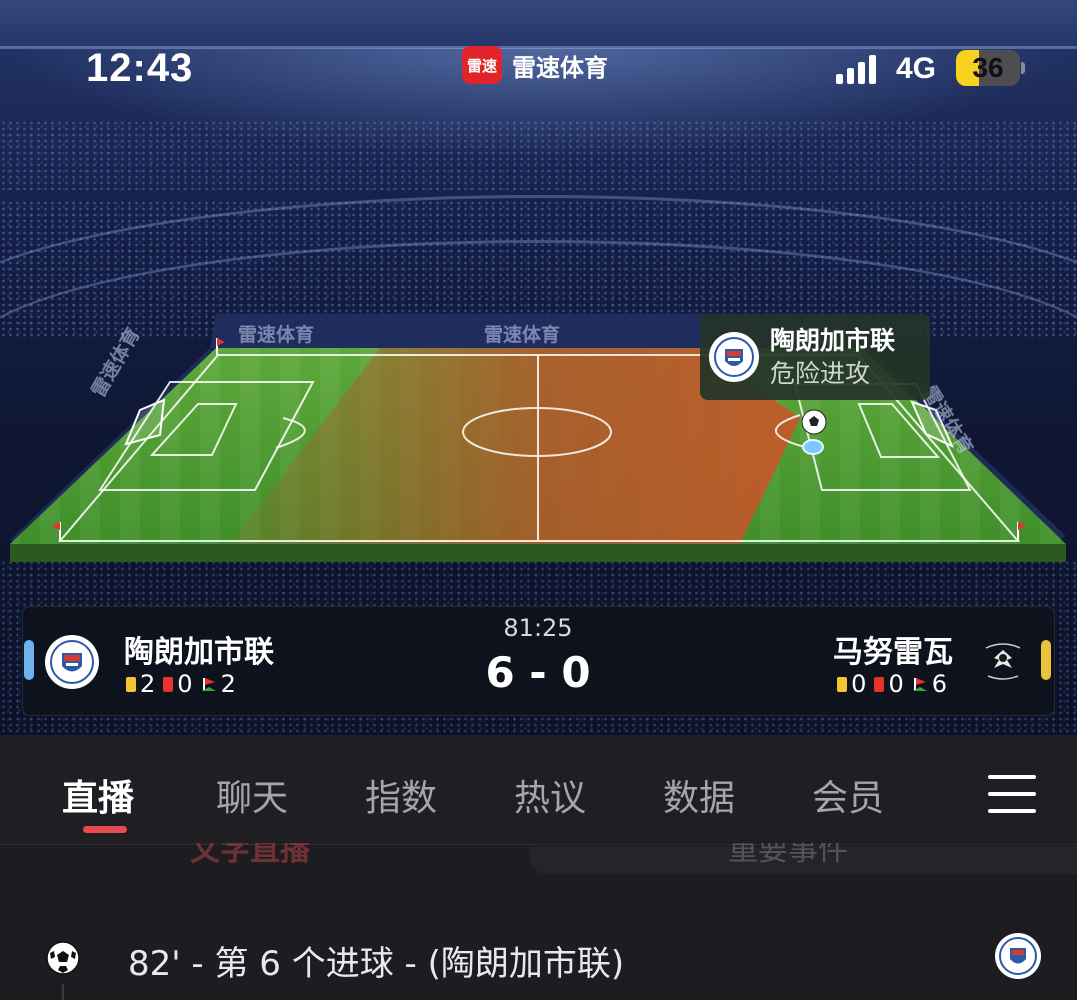  I want to click on away-yellow-cards: 0, so click(851, 684).